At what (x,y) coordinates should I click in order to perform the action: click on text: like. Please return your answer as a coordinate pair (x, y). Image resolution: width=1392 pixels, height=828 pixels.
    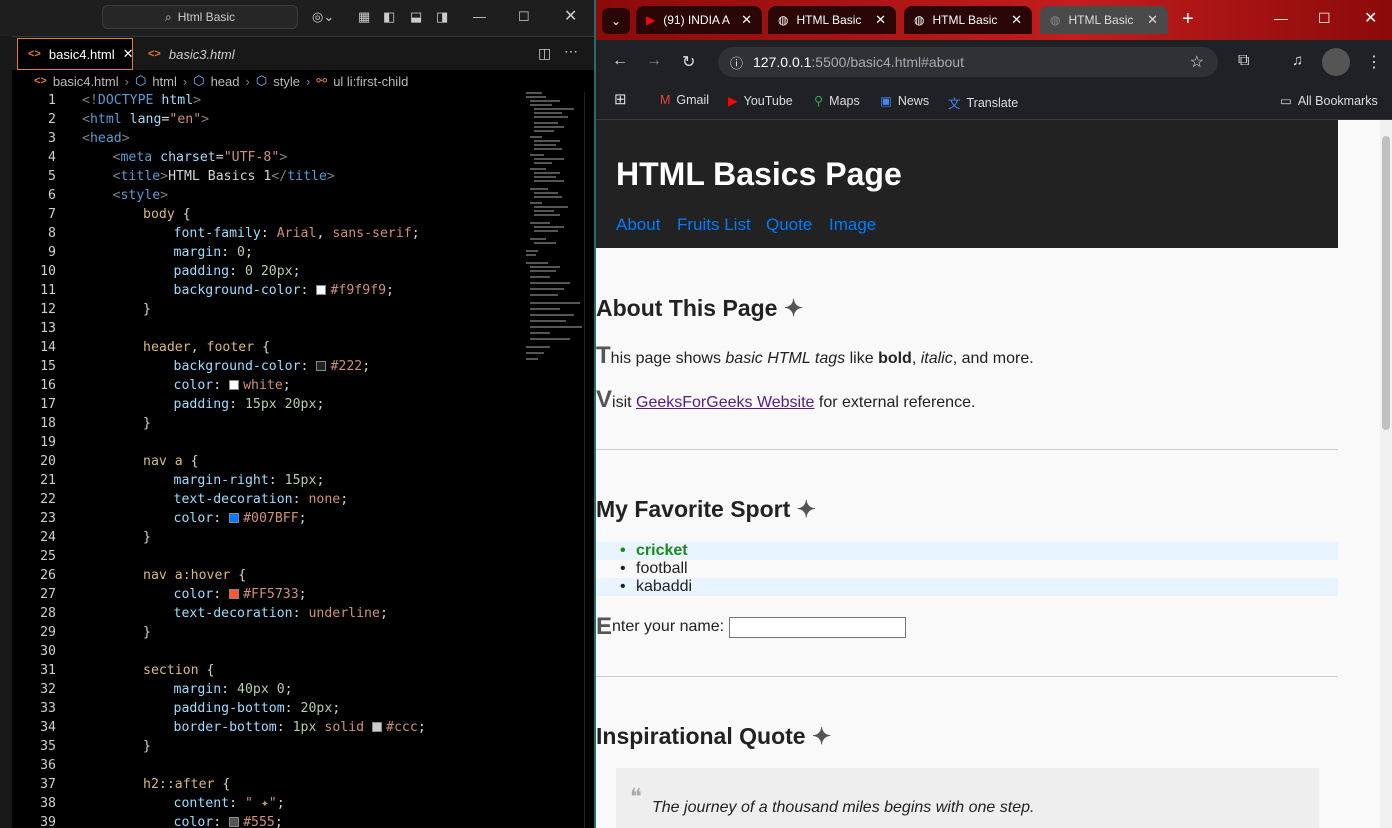
    Looking at the image, I should click on (862, 358).